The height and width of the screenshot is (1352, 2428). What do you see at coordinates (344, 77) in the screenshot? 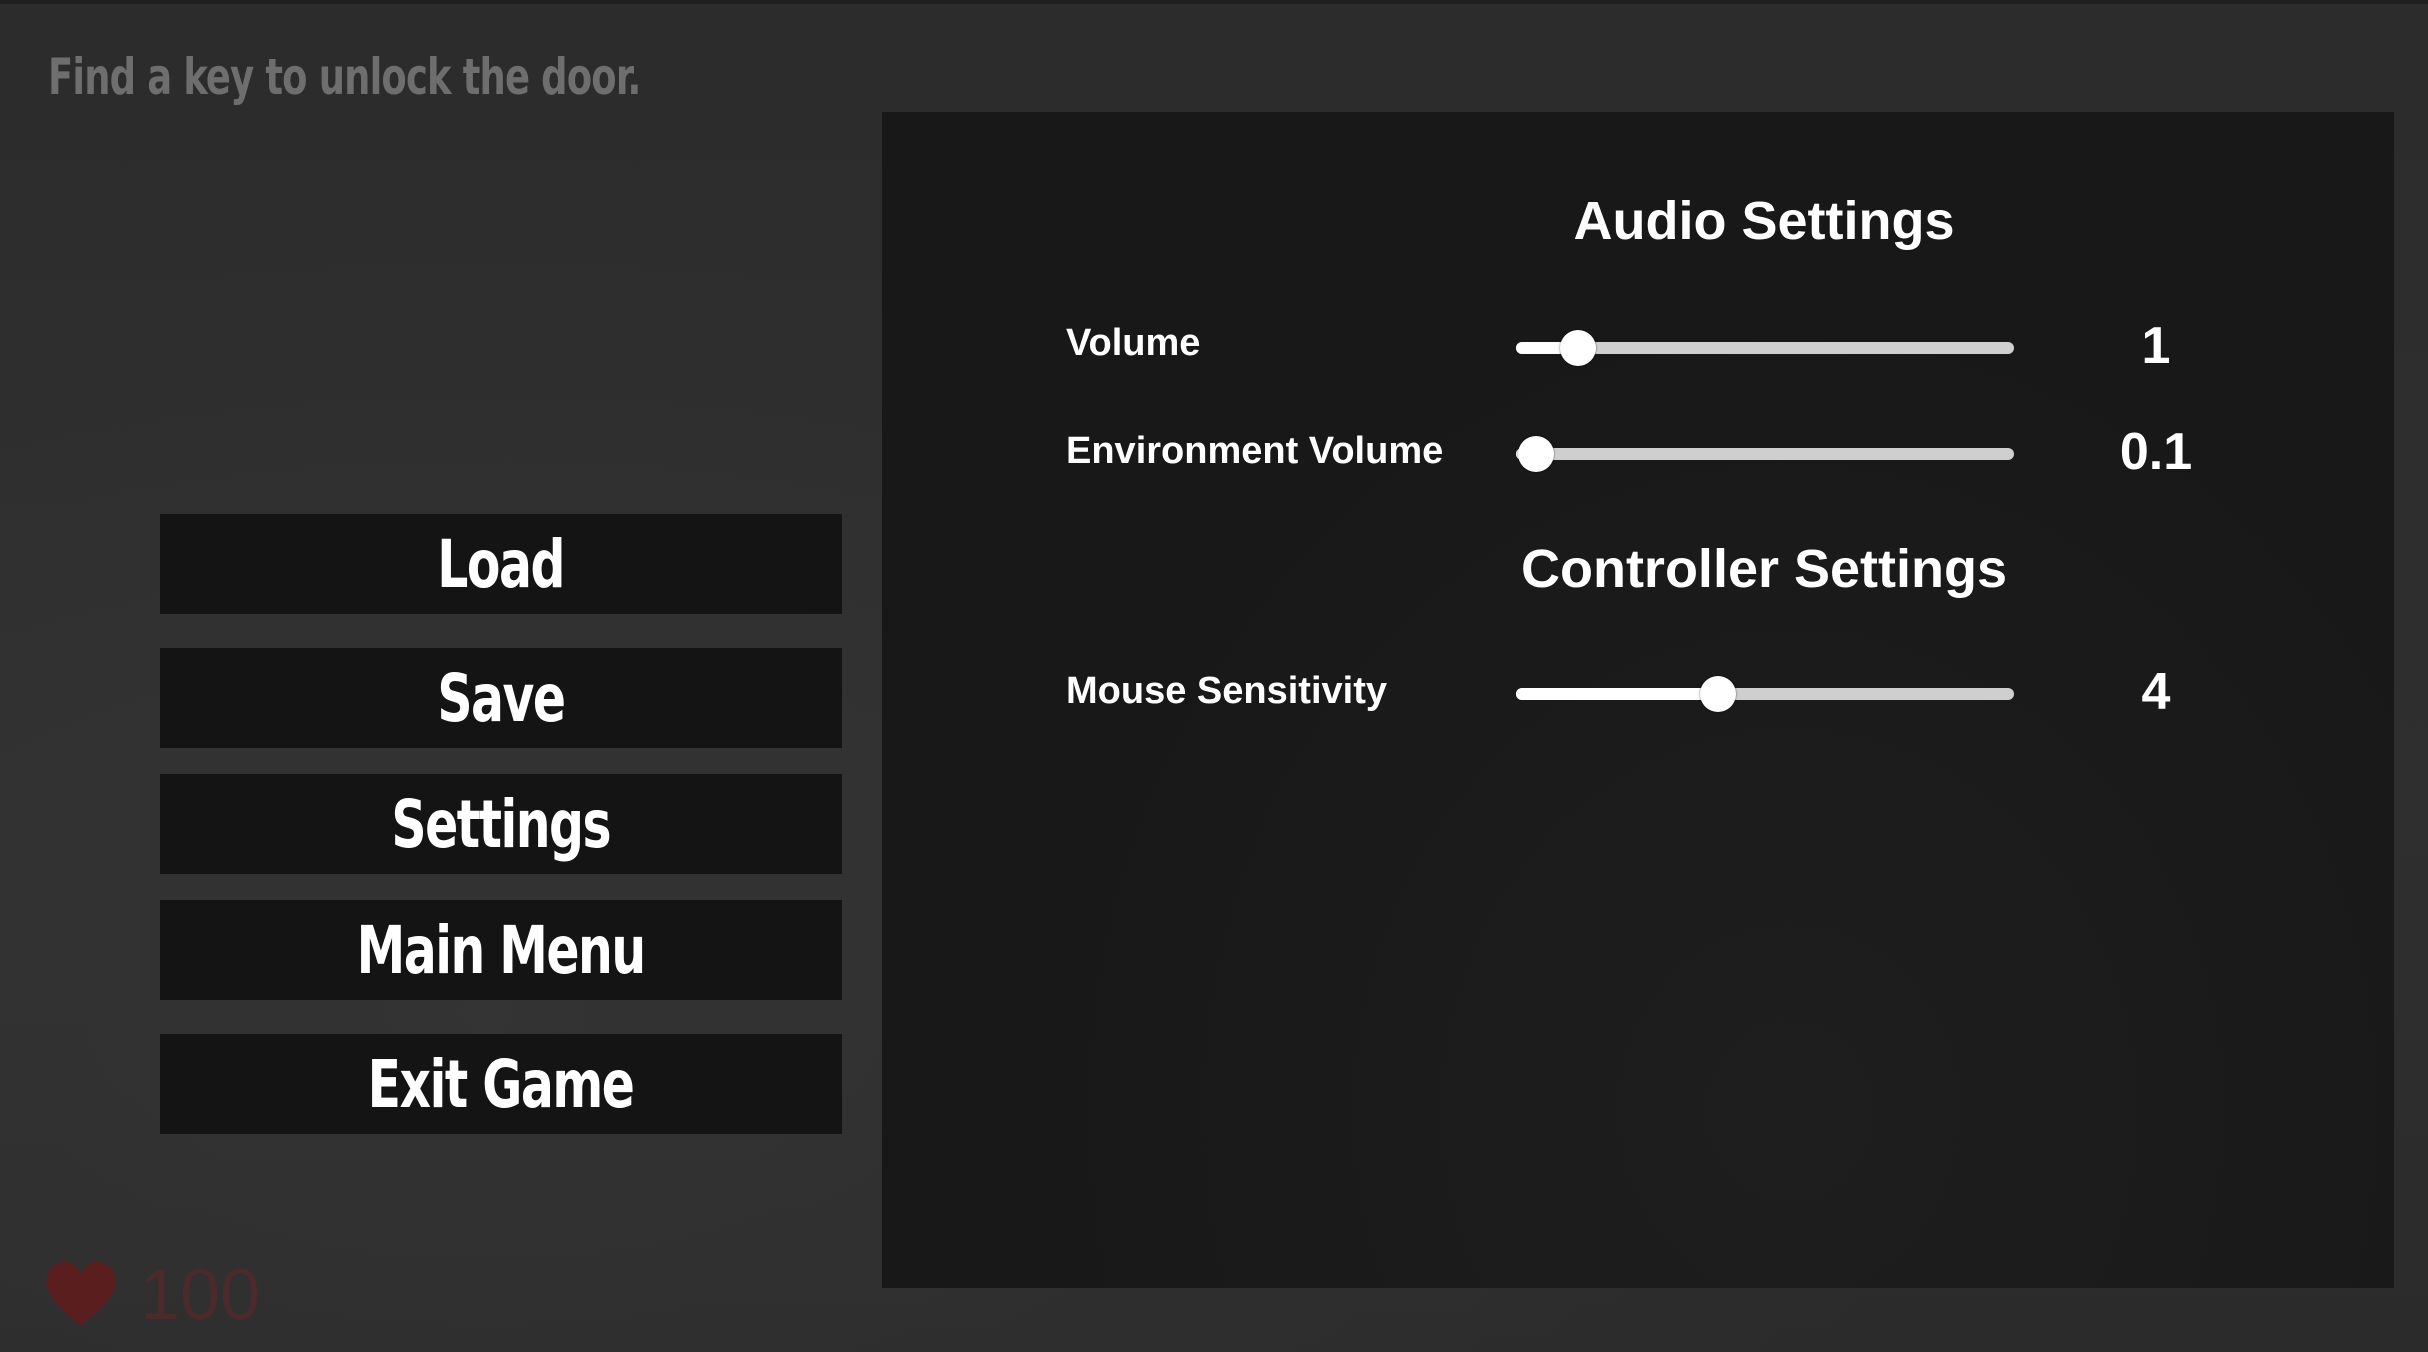
I see `objective-text: Find a key to unlock the door.` at bounding box center [344, 77].